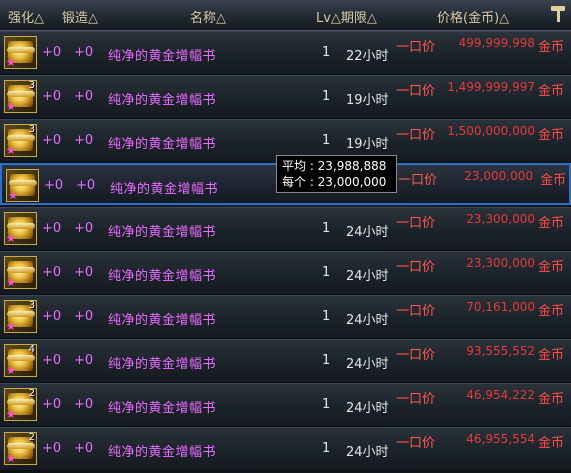 The width and height of the screenshot is (571, 473). I want to click on listing-row: 4 ★ +0 +0 纯净的黄金增幅书 1 24小时 一口价 93,555,552 金币, so click(285, 361).